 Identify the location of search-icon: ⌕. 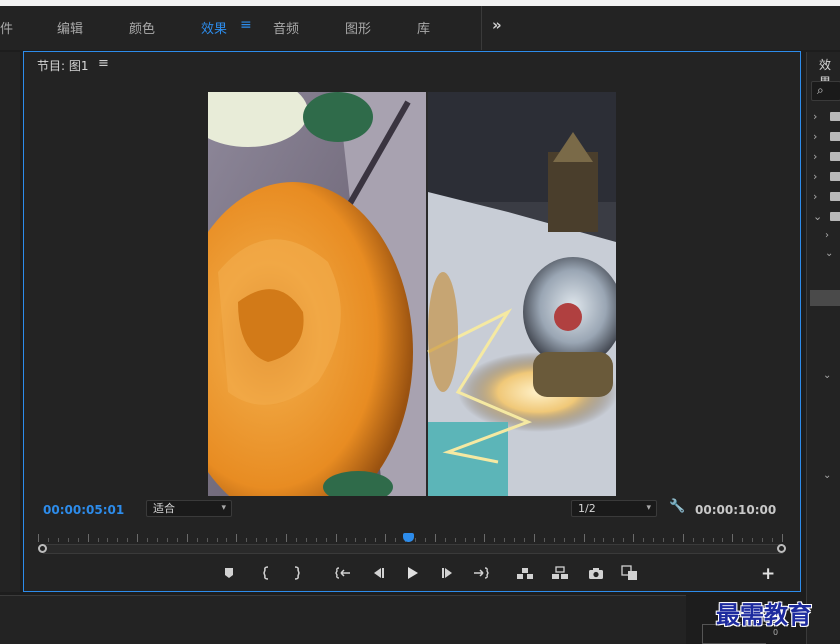
(820, 90).